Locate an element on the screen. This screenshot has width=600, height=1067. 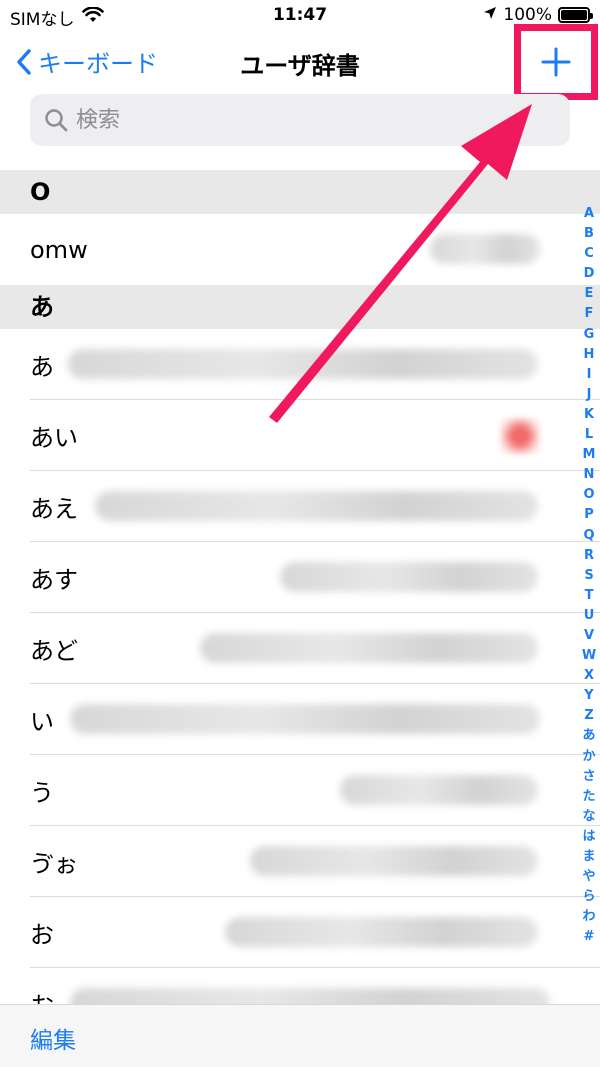
index-letter: や is located at coordinates (588, 877).